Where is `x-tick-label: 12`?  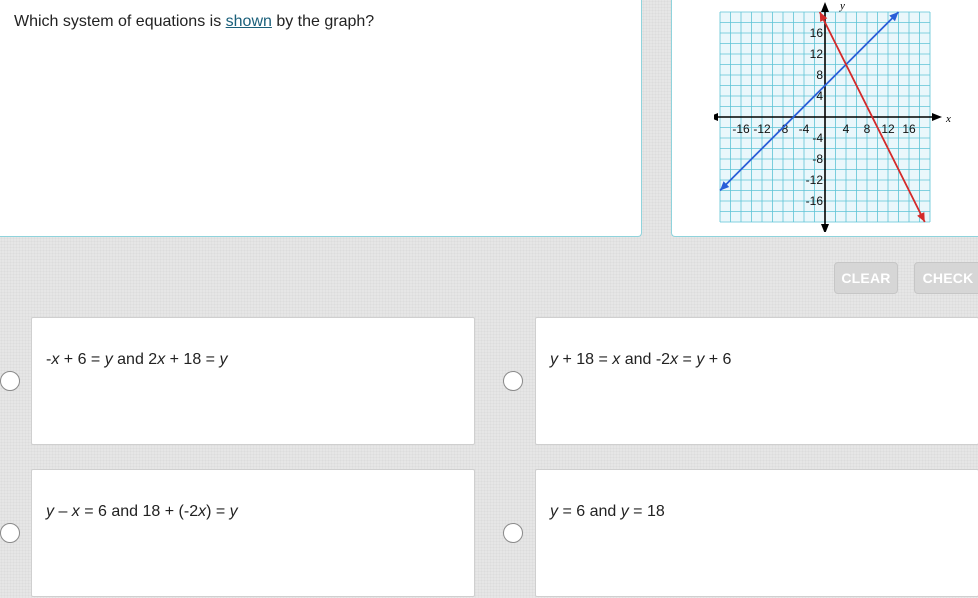
x-tick-label: 12 is located at coordinates (888, 129).